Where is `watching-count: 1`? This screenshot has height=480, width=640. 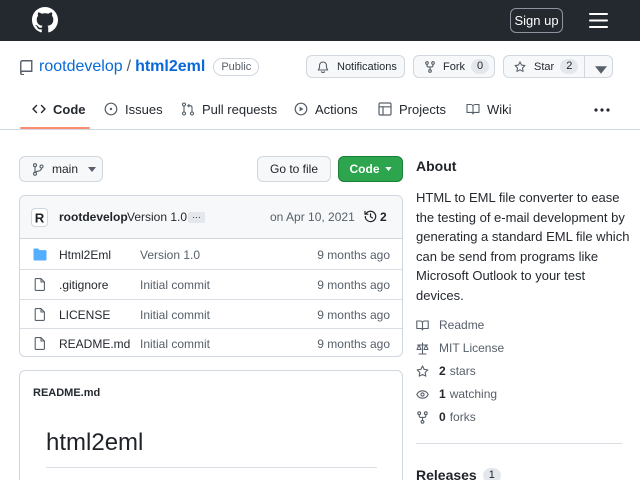
watching-count: 1 is located at coordinates (442, 394).